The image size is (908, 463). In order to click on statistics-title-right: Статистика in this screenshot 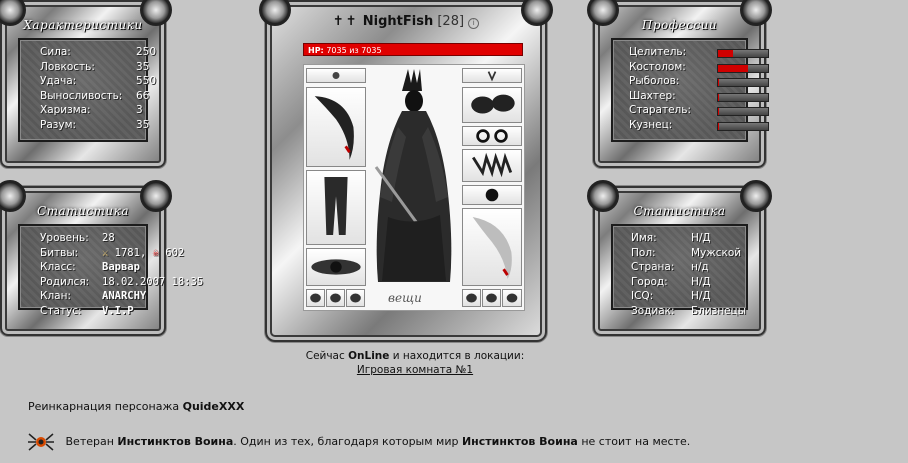, I will do `click(679, 211)`.